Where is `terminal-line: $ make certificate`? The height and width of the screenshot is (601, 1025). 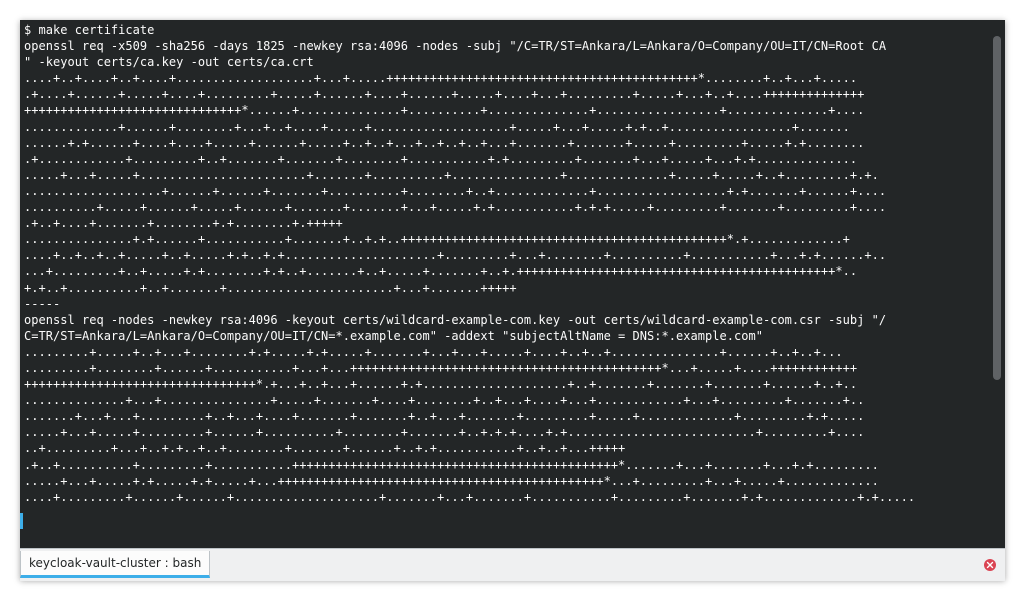 terminal-line: $ make certificate is located at coordinates (89, 30).